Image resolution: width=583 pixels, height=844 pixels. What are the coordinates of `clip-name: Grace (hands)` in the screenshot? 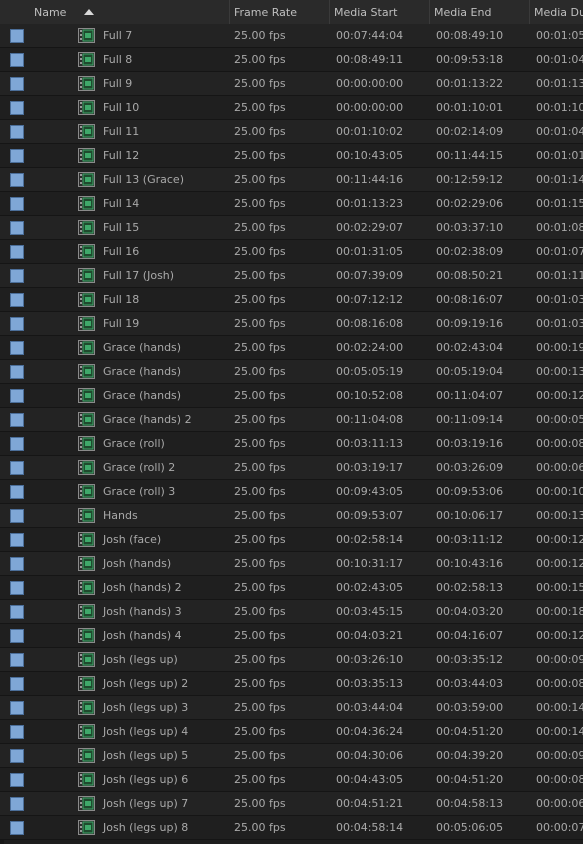 It's located at (142, 395).